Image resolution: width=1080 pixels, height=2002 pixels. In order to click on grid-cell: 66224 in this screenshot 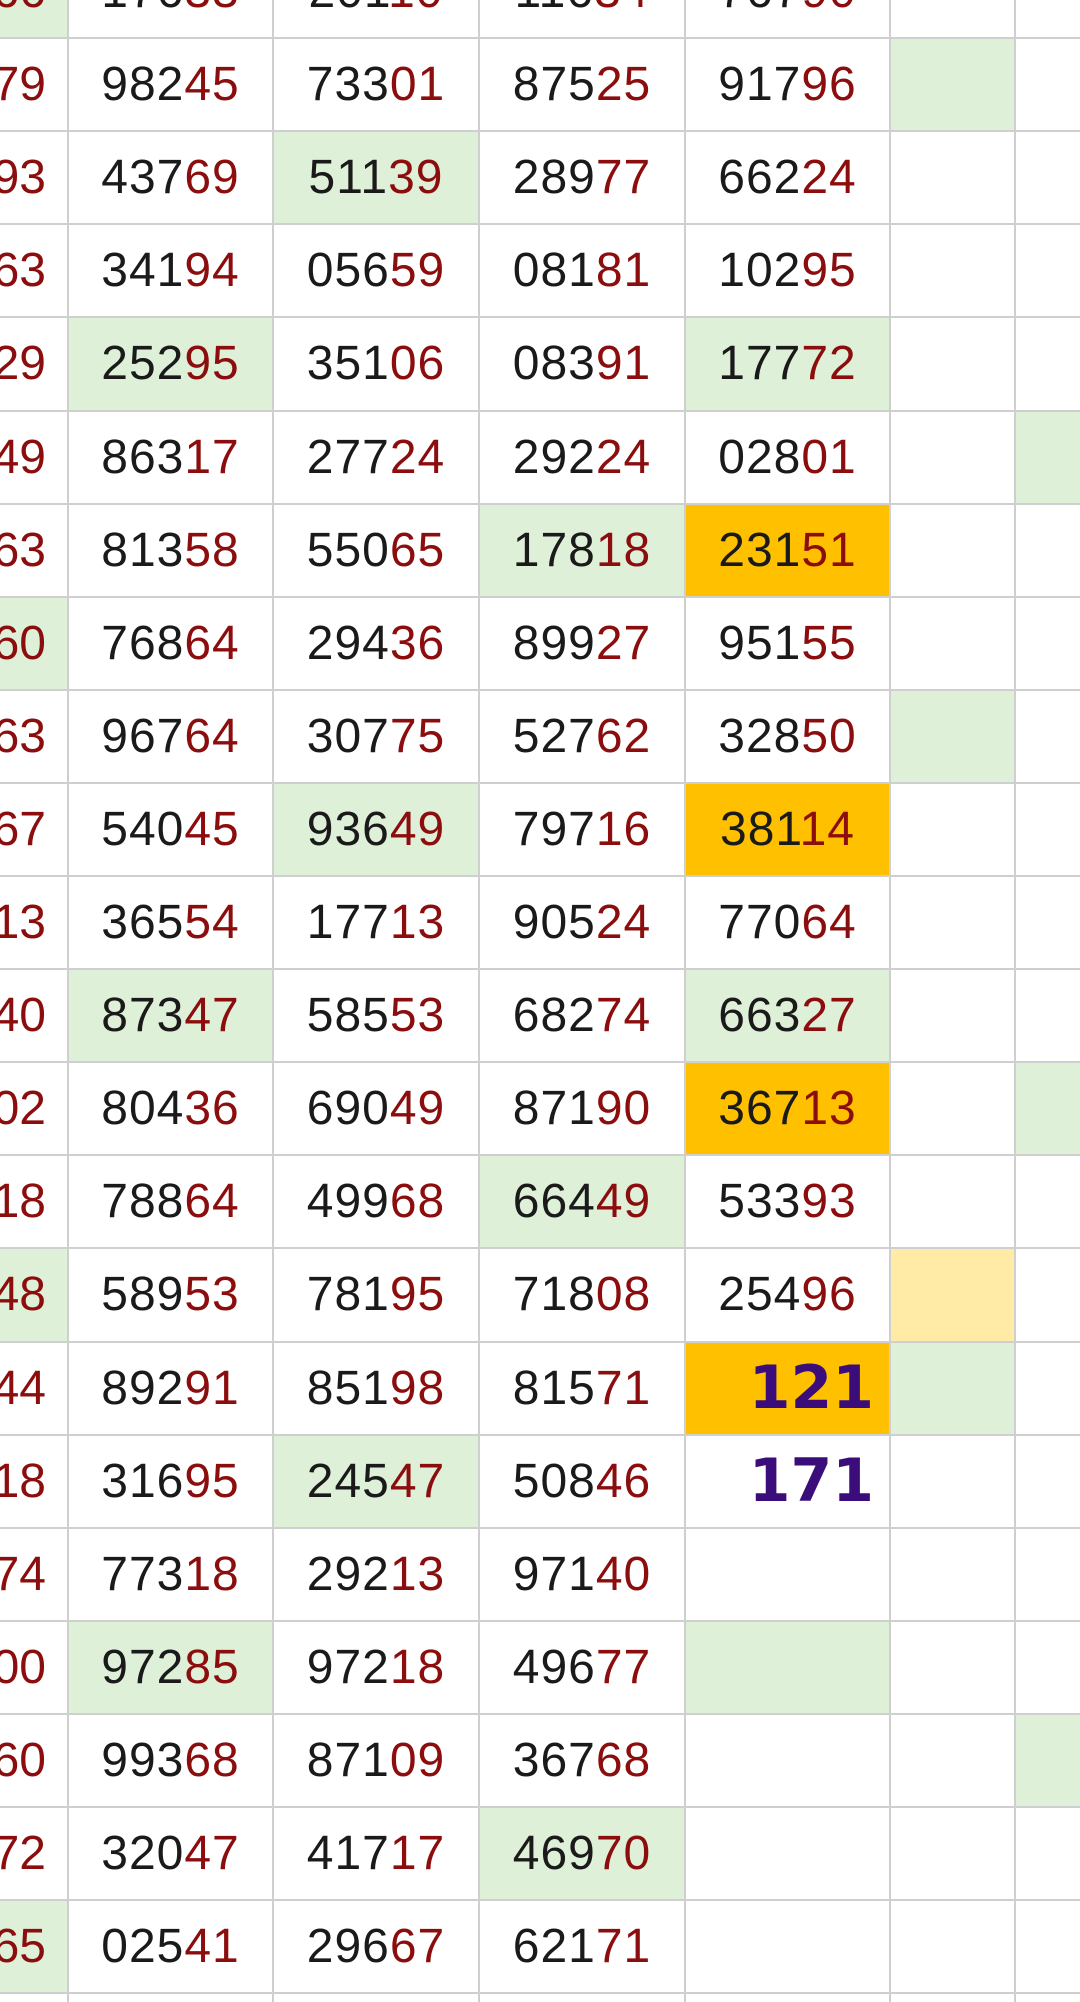, I will do `click(787, 177)`.